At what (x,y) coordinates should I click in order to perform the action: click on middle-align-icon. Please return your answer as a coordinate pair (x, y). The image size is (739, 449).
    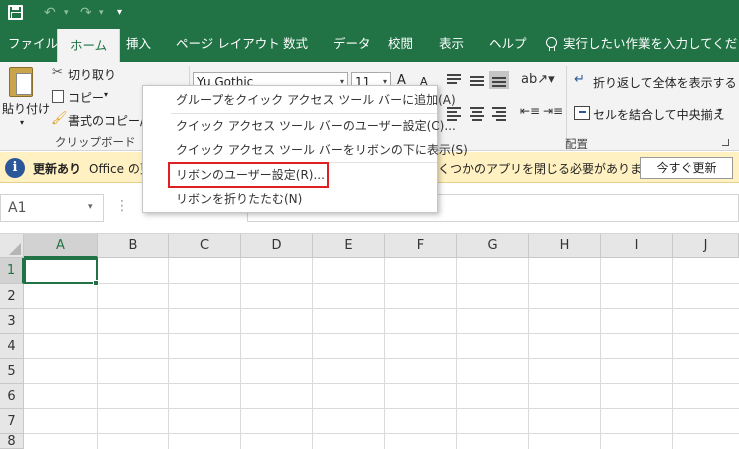
    Looking at the image, I should click on (477, 80).